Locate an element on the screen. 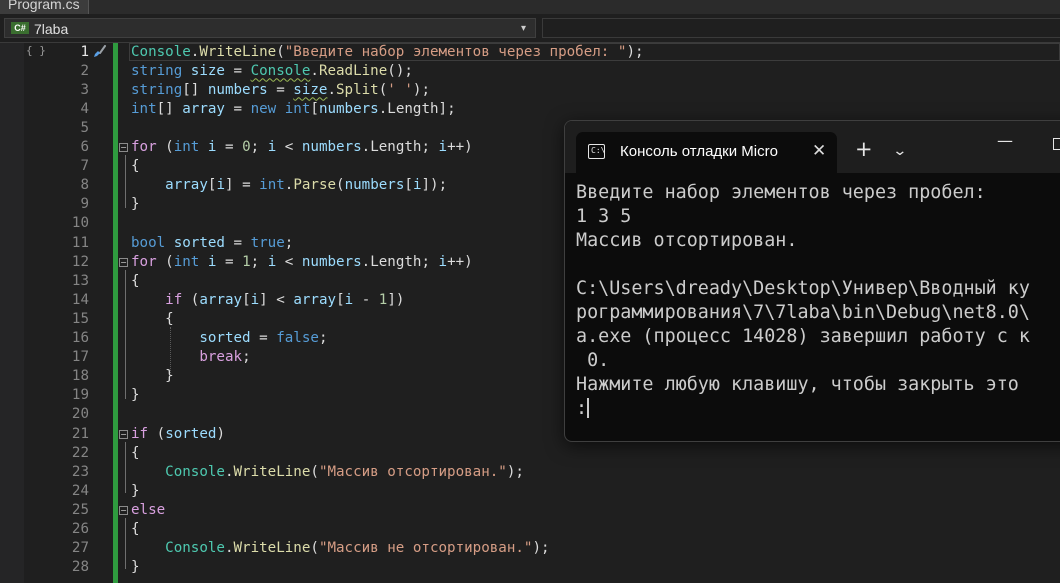 Image resolution: width=1060 pixels, height=583 pixels. code-line: 2 string size = Console.ReadLine(); is located at coordinates (530, 71).